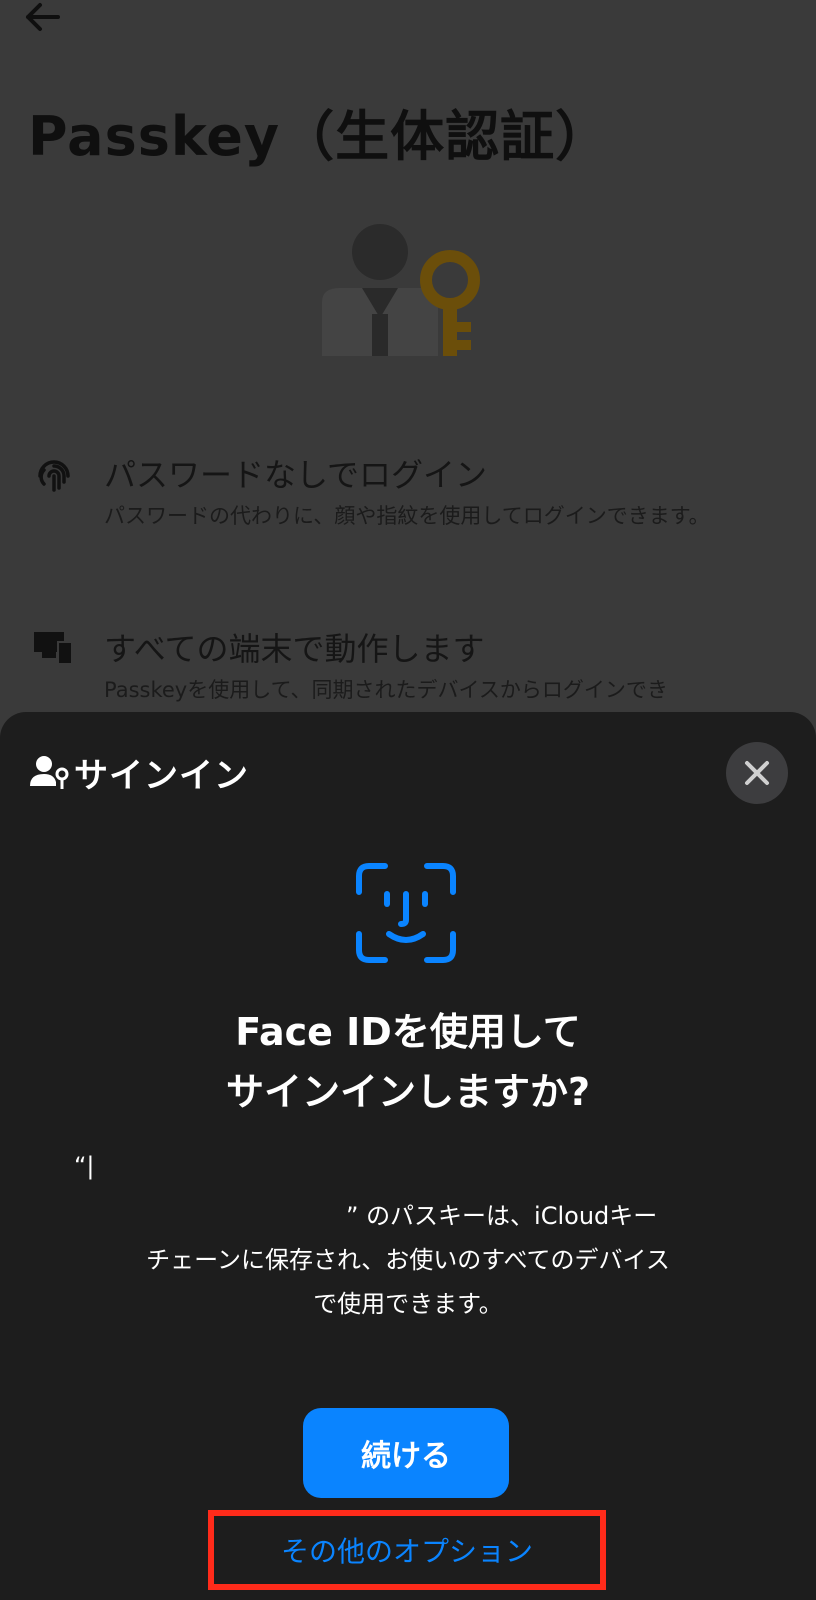  I want to click on person-key-icon, so click(49, 772).